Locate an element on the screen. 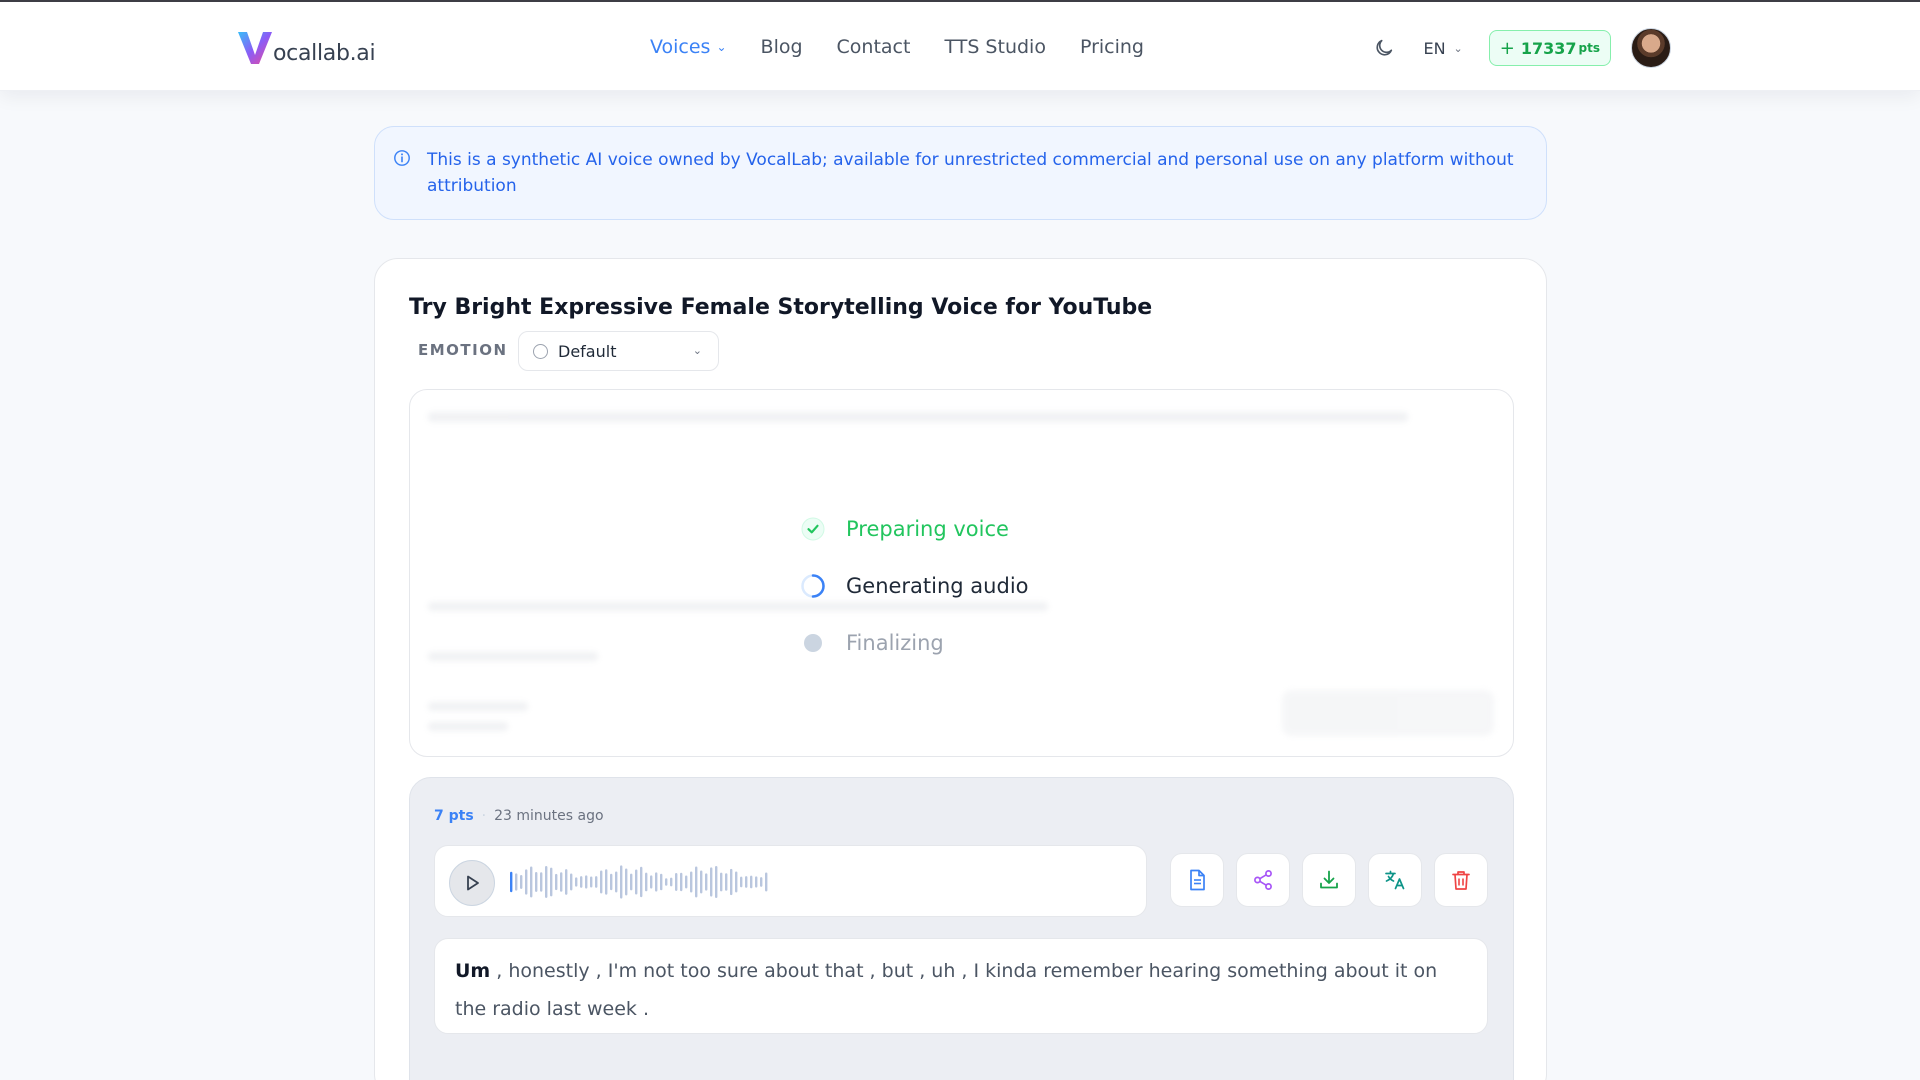 The image size is (1920, 1080). language-selector: EN ⌄ is located at coordinates (1442, 48).